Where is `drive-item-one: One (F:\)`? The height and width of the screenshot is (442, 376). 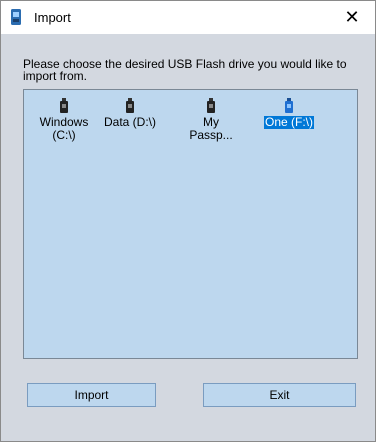 drive-item-one: One (F:\) is located at coordinates (289, 113).